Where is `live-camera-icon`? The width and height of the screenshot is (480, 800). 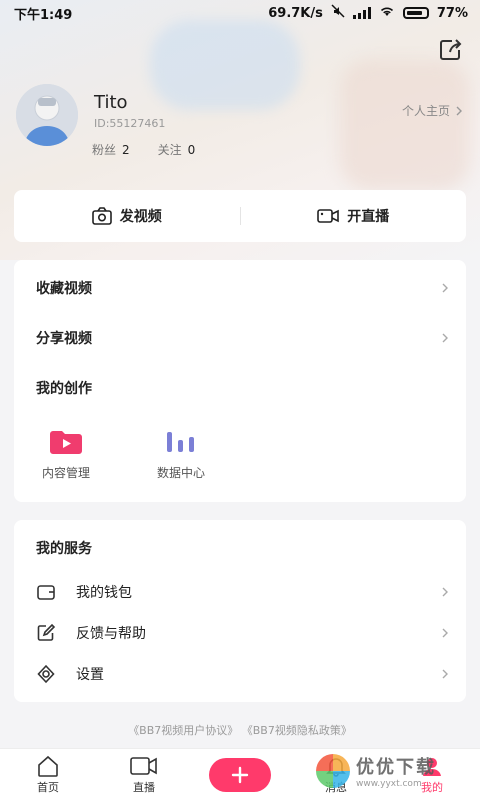 live-camera-icon is located at coordinates (143, 765).